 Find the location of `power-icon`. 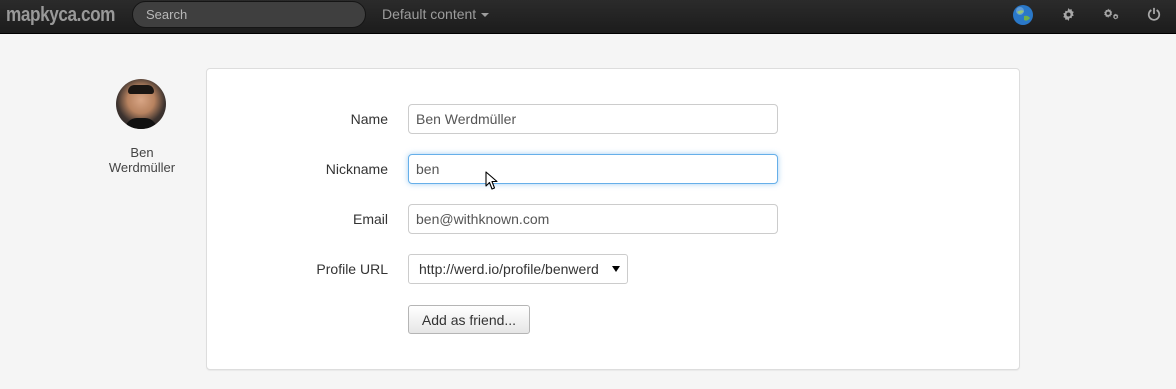

power-icon is located at coordinates (1154, 14).